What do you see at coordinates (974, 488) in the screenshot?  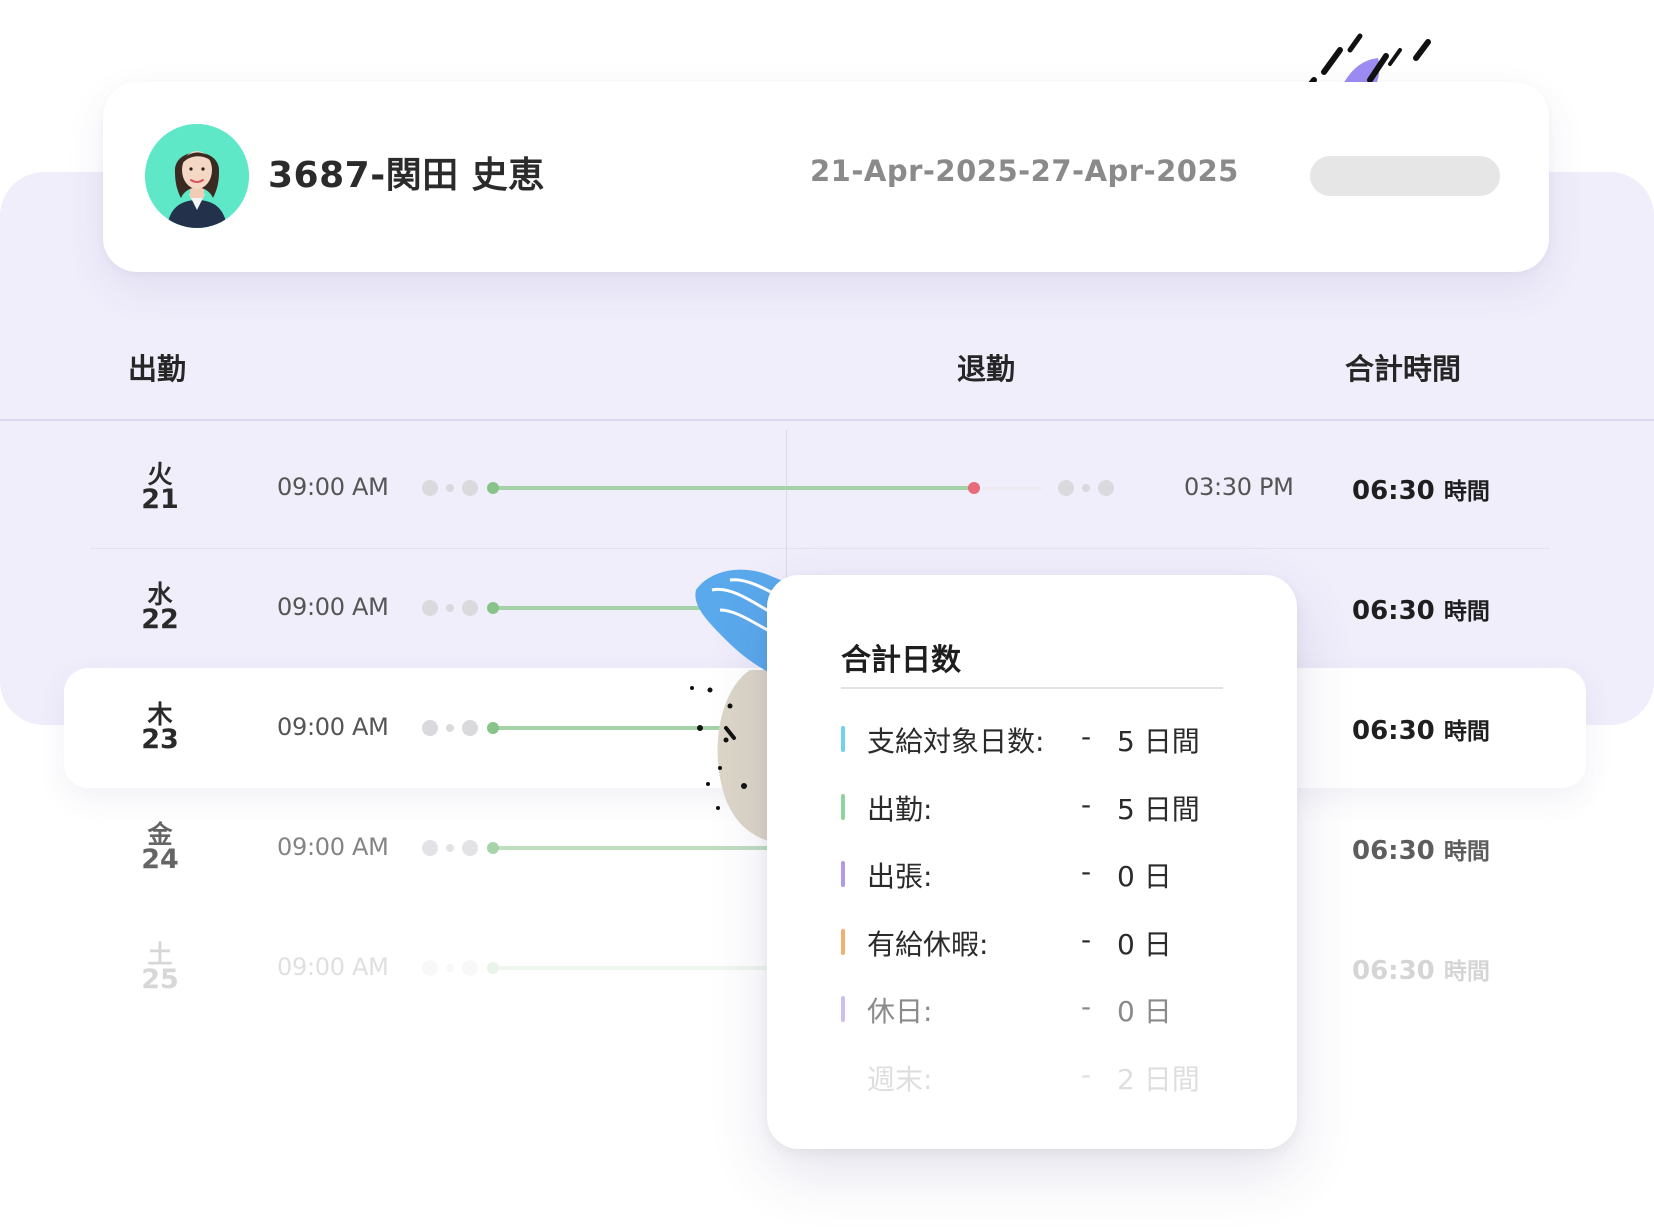 I see `clock-out-marker` at bounding box center [974, 488].